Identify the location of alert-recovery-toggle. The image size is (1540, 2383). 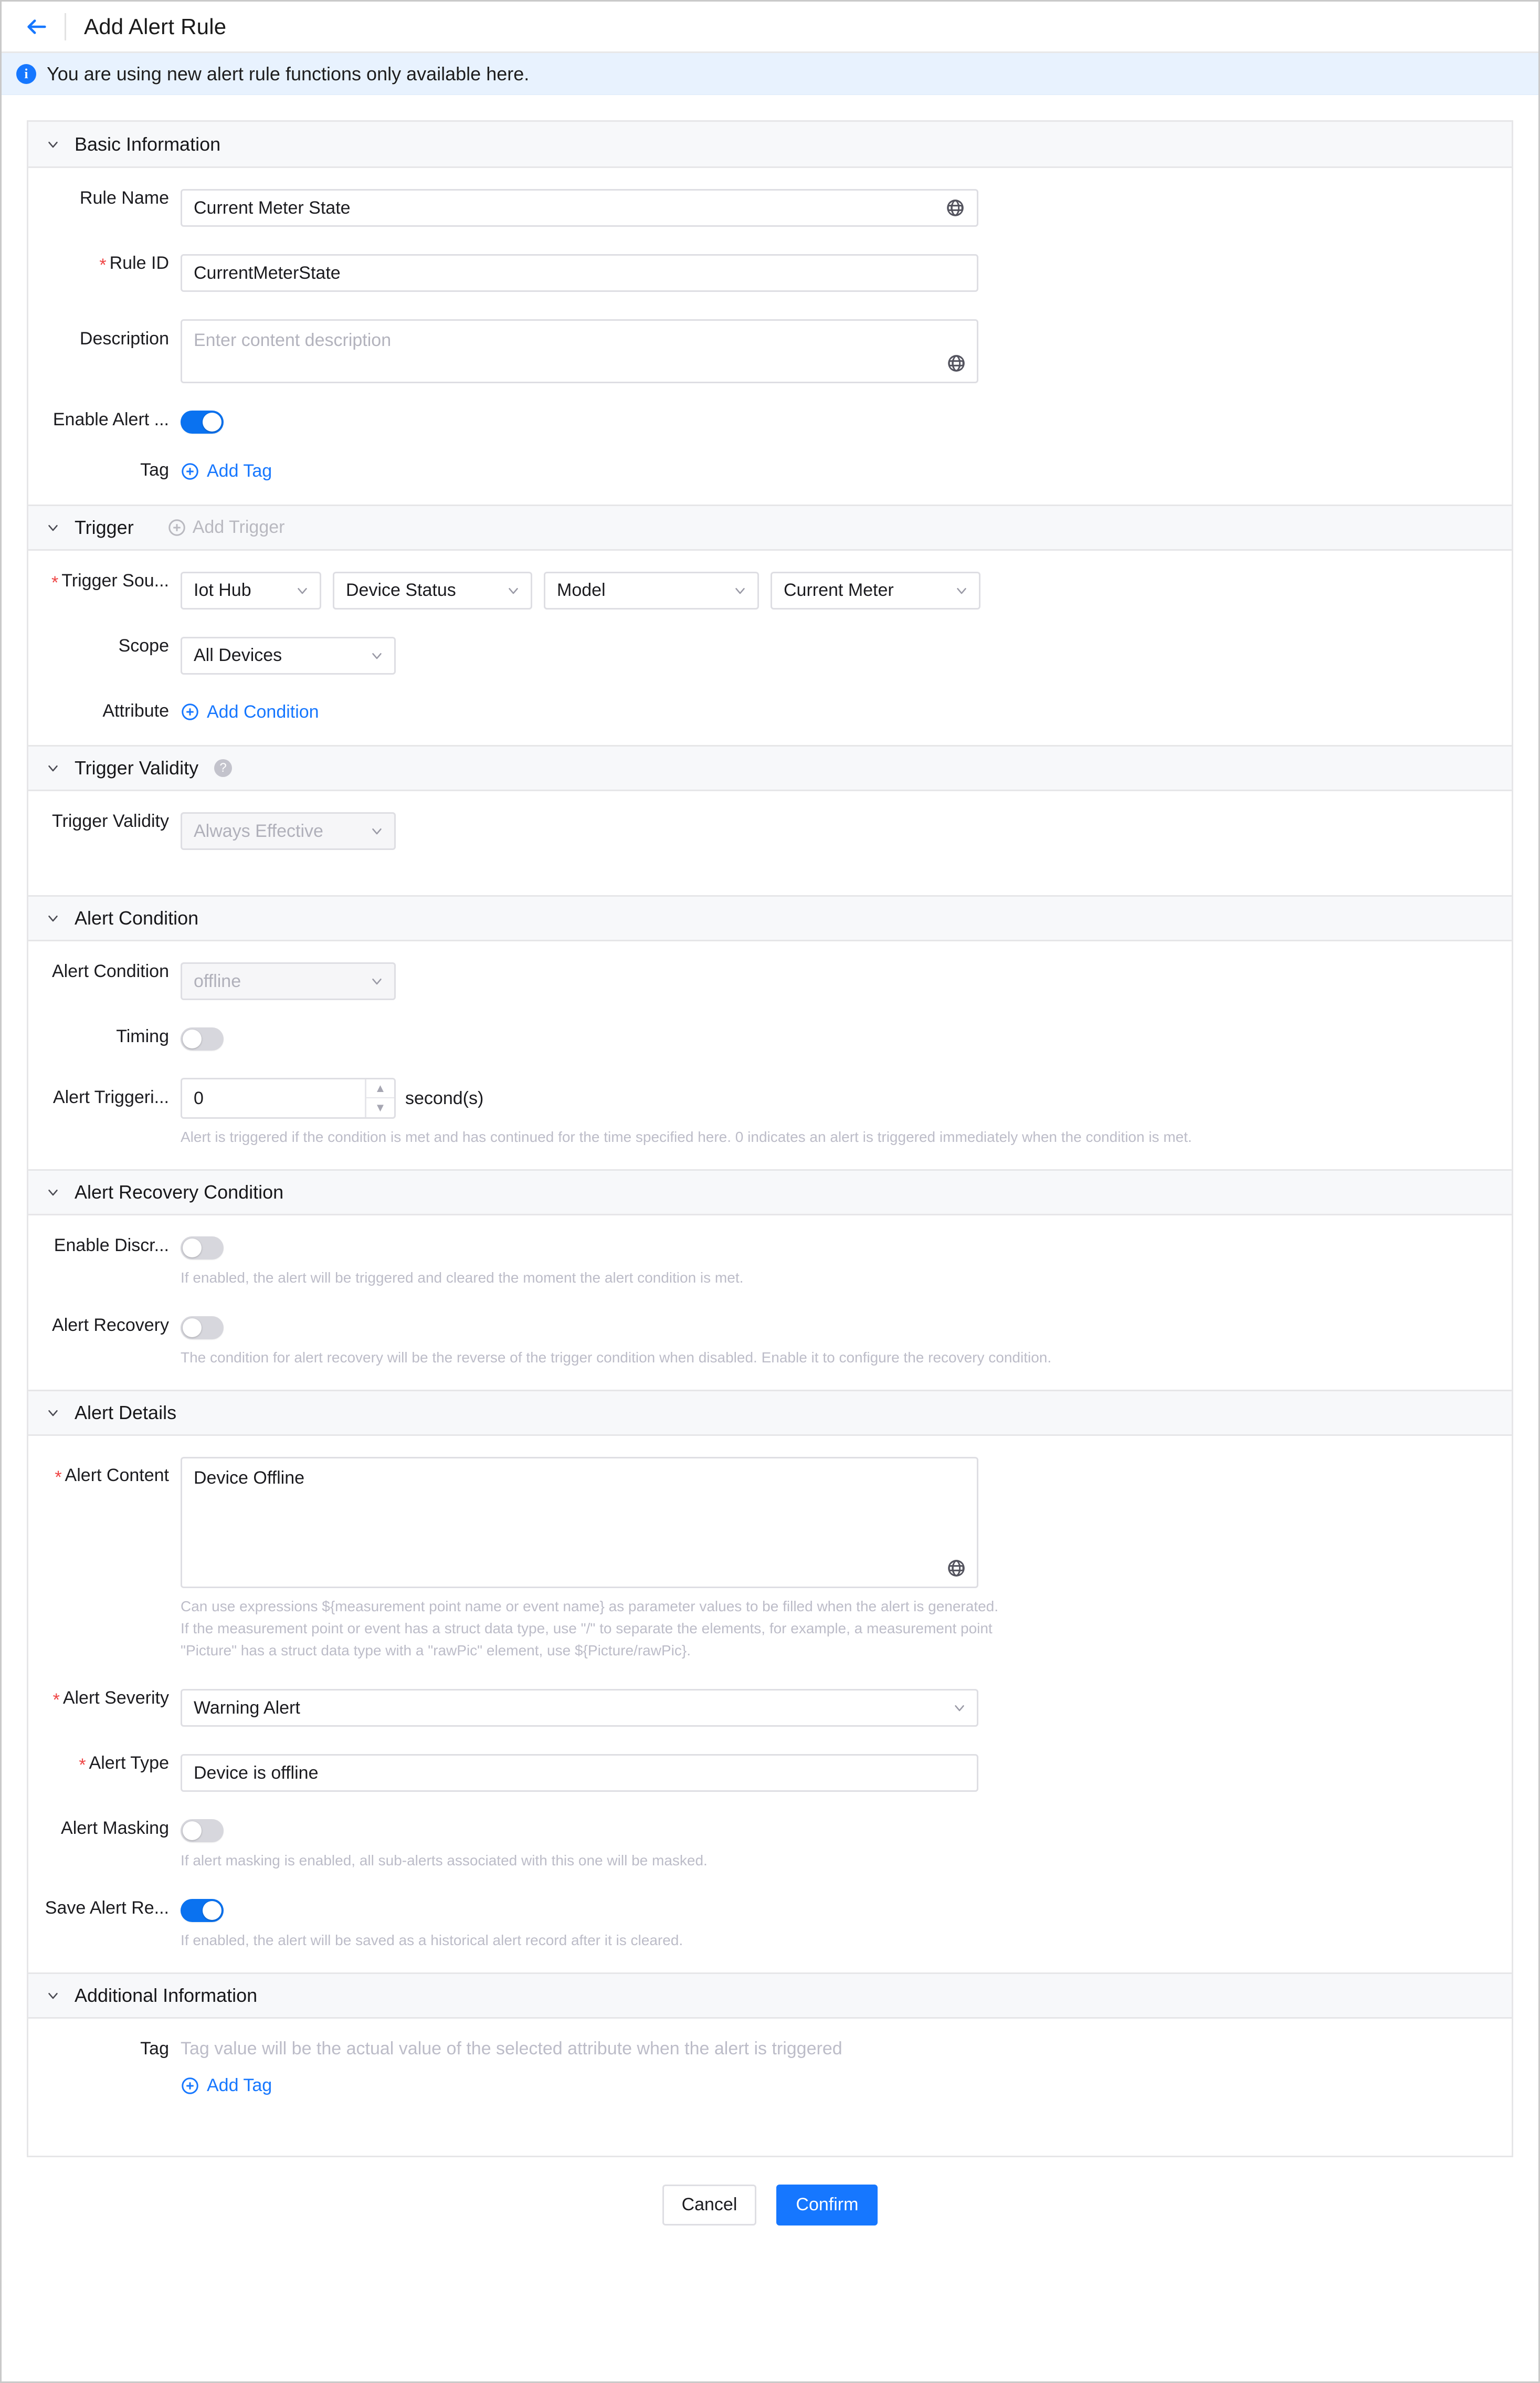
(202, 1328).